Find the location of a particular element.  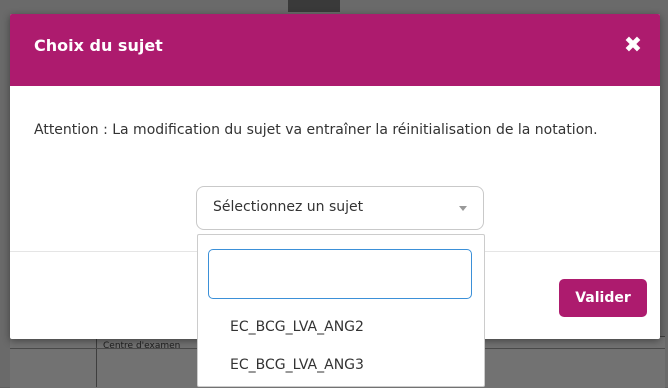

modal-title: Choix du sujet is located at coordinates (98, 45).